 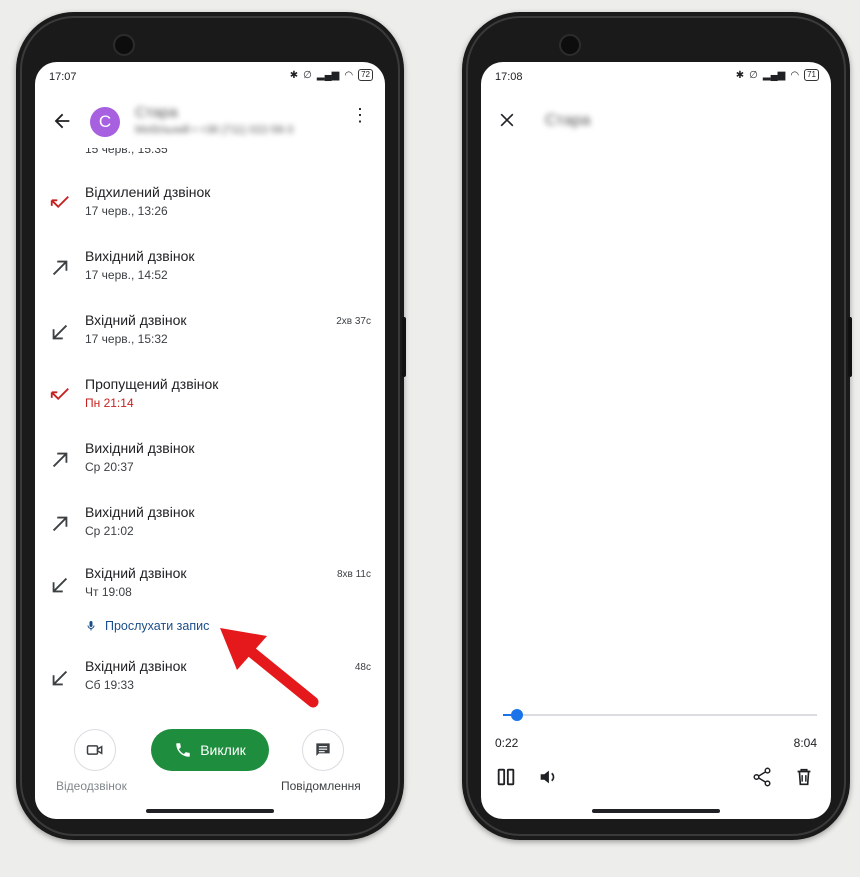 What do you see at coordinates (210, 678) in the screenshot?
I see `call-row: Вхідний дзвінок Сб 19:33 48с` at bounding box center [210, 678].